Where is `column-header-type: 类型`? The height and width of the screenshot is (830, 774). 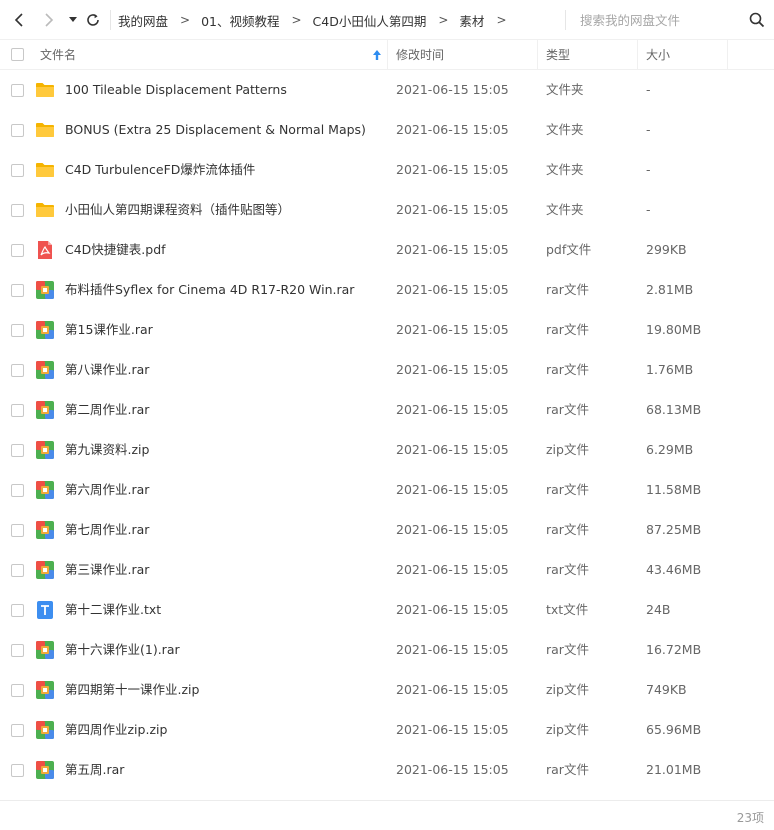
column-header-type: 类型 is located at coordinates (558, 55).